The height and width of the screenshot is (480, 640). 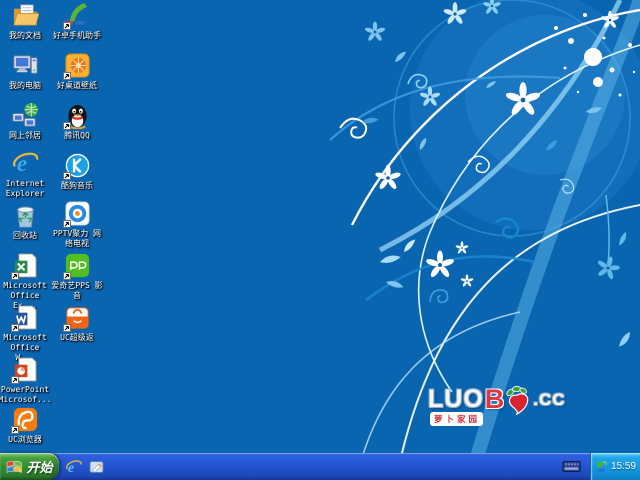 What do you see at coordinates (77, 185) in the screenshot?
I see `desktop-icon-label: 酷狗音乐` at bounding box center [77, 185].